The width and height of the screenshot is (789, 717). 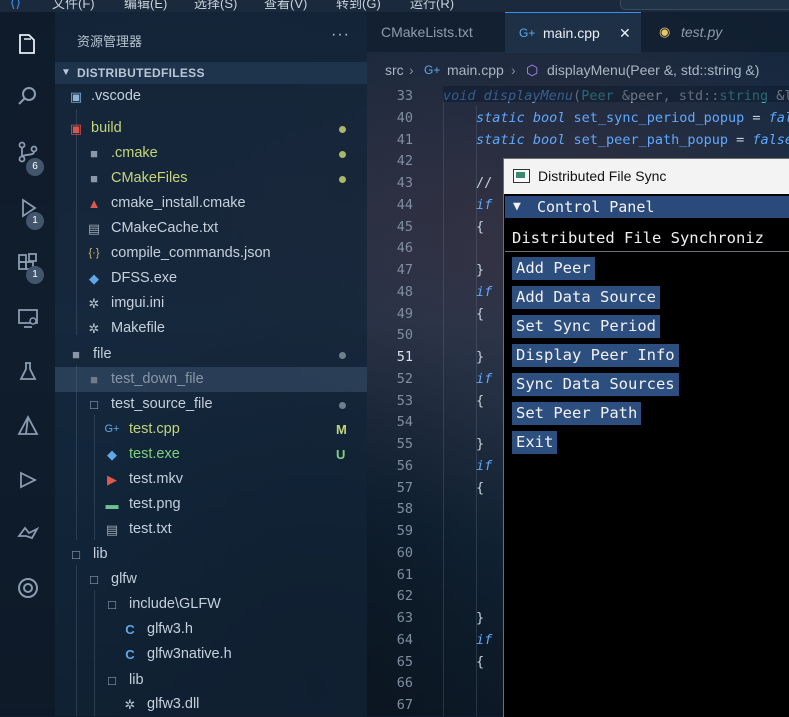 What do you see at coordinates (211, 354) in the screenshot?
I see `tree-item-file: ■ file` at bounding box center [211, 354].